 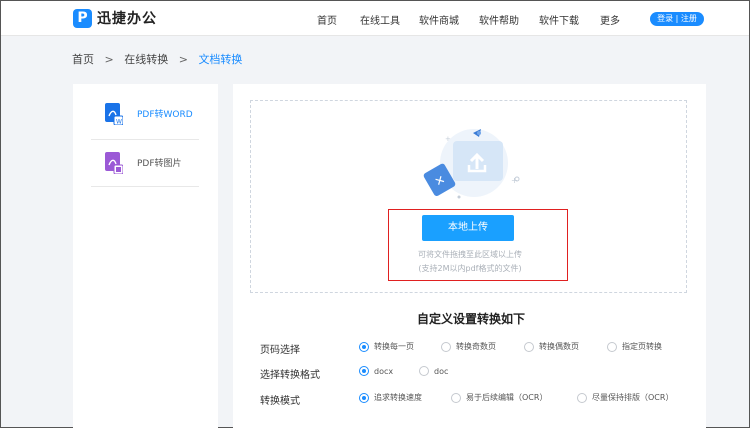 I want to click on radio-mode-speed: 追求转换速度, so click(x=390, y=397).